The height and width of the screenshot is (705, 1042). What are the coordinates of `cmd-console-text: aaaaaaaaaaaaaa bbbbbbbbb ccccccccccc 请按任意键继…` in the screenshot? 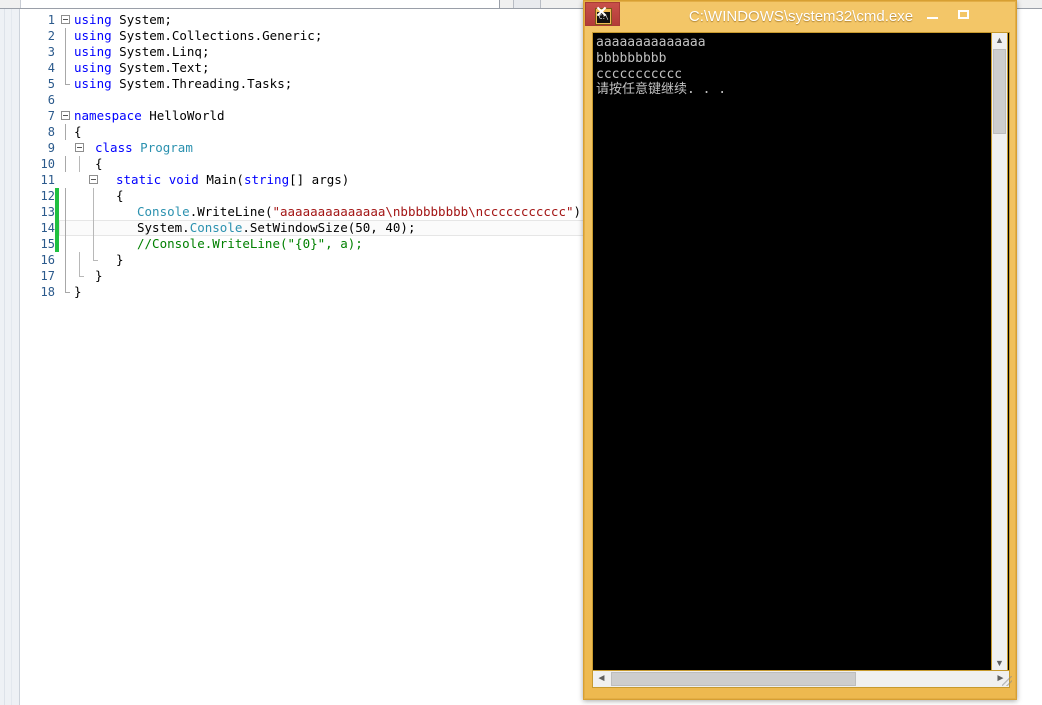 It's located at (791, 66).